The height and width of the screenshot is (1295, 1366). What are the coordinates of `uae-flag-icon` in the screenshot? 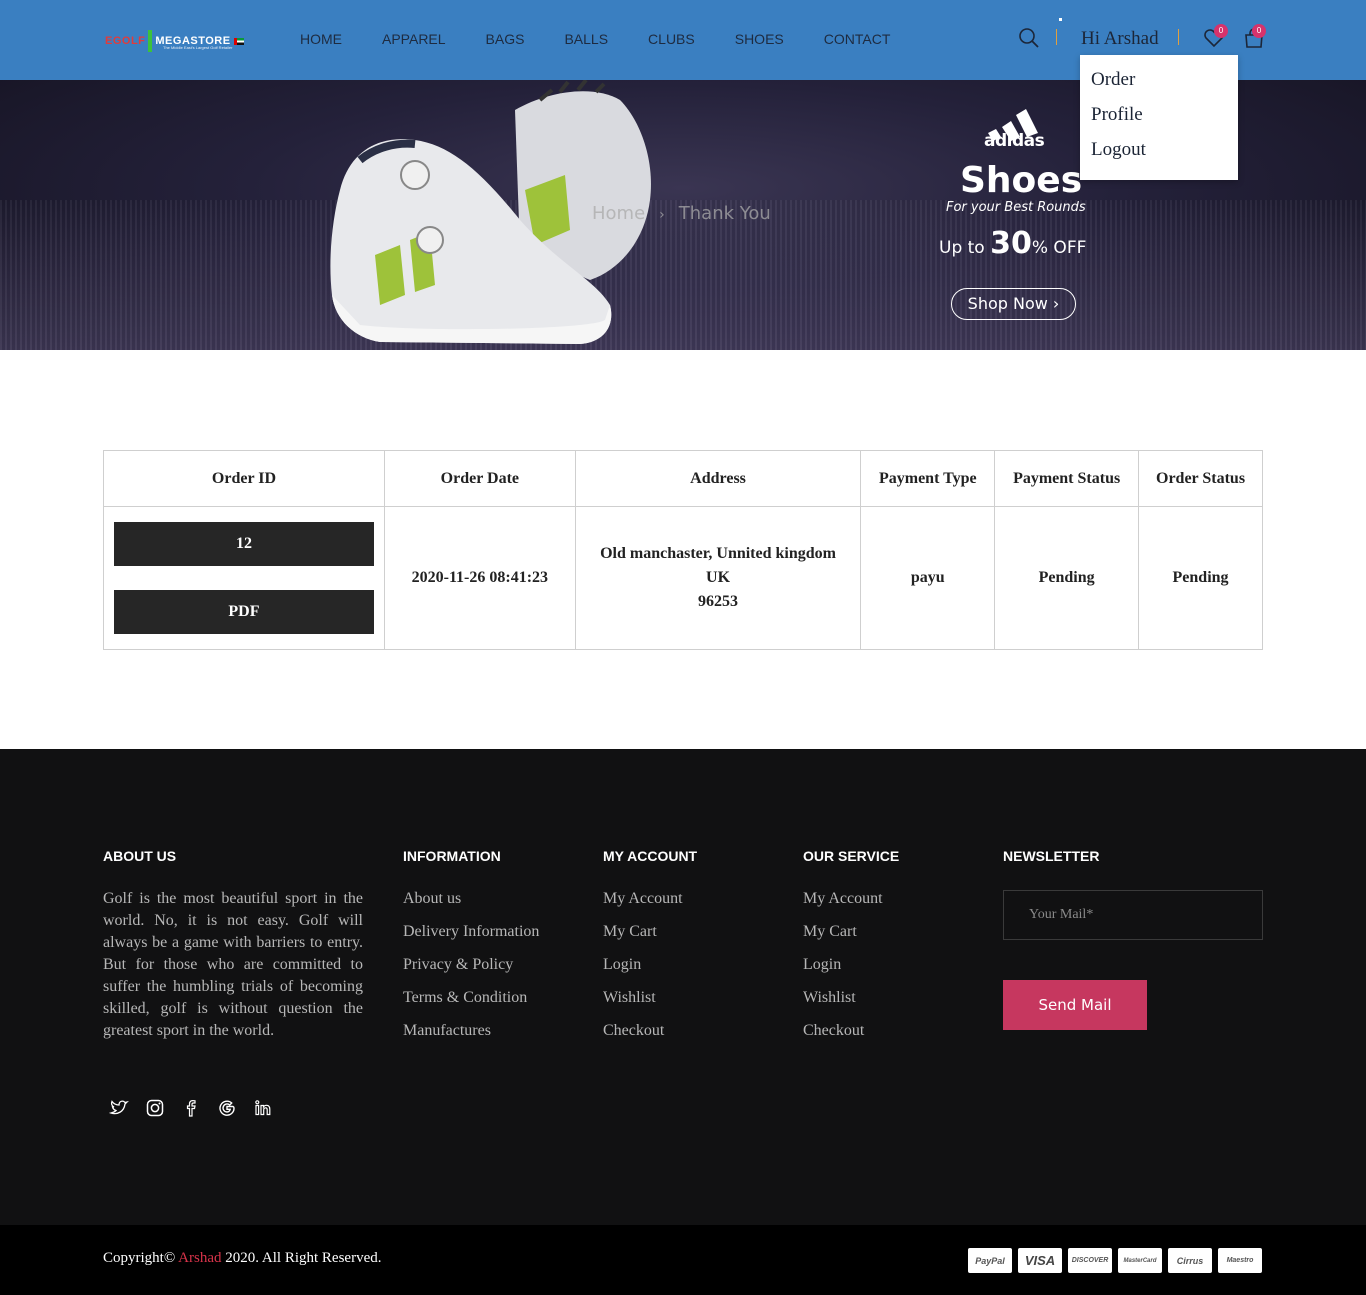 It's located at (238, 41).